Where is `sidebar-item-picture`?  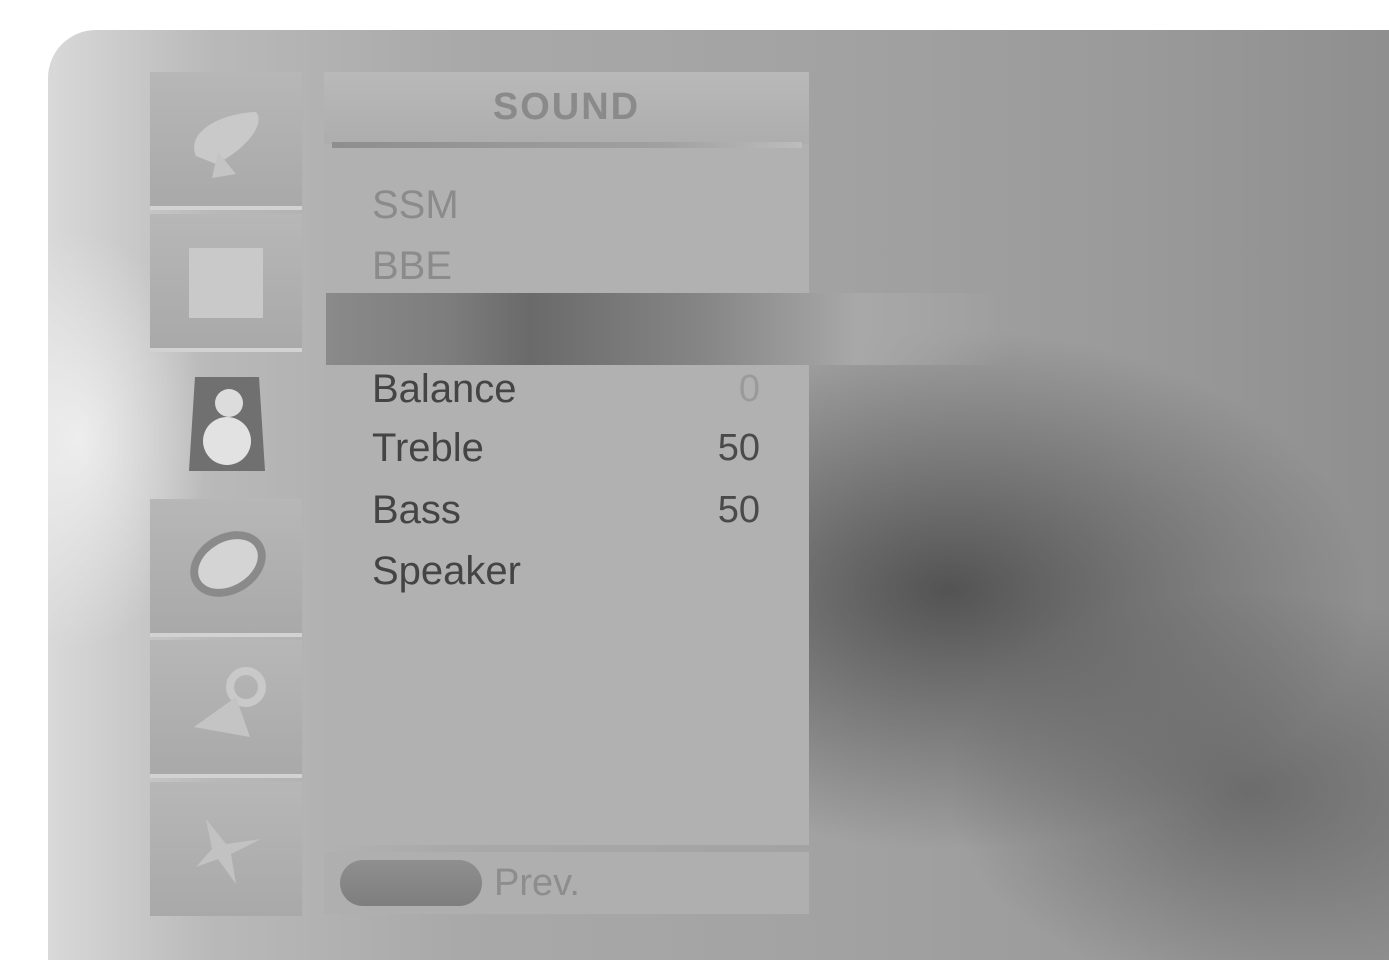 sidebar-item-picture is located at coordinates (226, 283).